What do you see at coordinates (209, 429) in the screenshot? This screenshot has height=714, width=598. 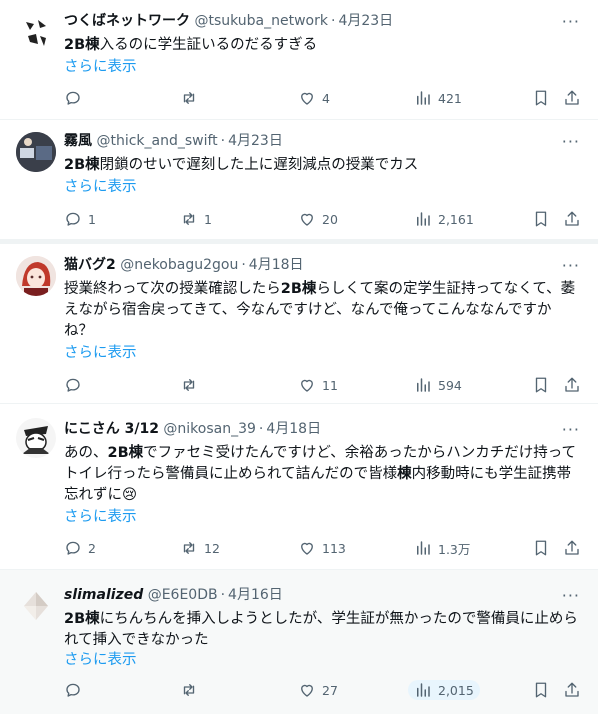 I see `author-handle: @nikosan_39` at bounding box center [209, 429].